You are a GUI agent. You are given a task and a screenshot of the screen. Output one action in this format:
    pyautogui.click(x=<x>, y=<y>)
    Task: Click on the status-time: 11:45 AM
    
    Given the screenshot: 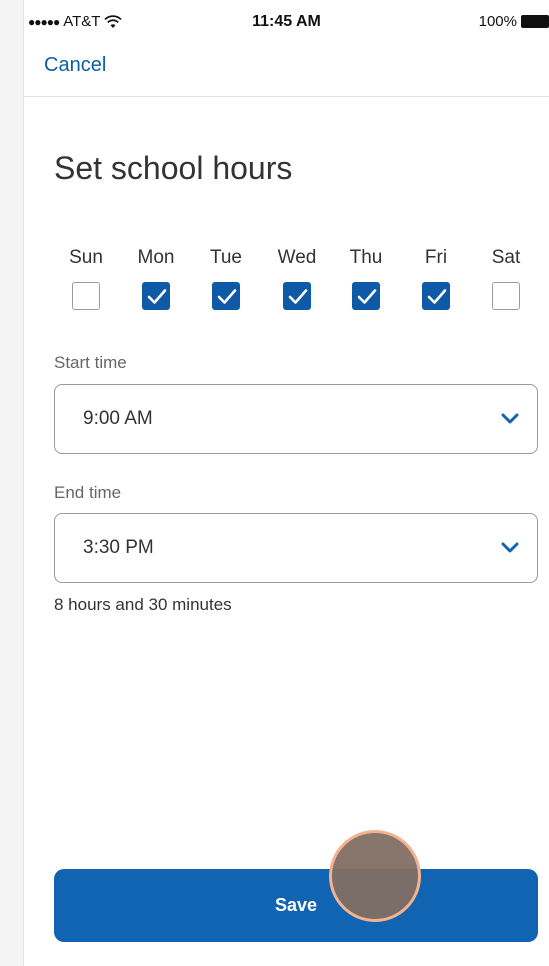 What is the action you would take?
    pyautogui.click(x=286, y=21)
    